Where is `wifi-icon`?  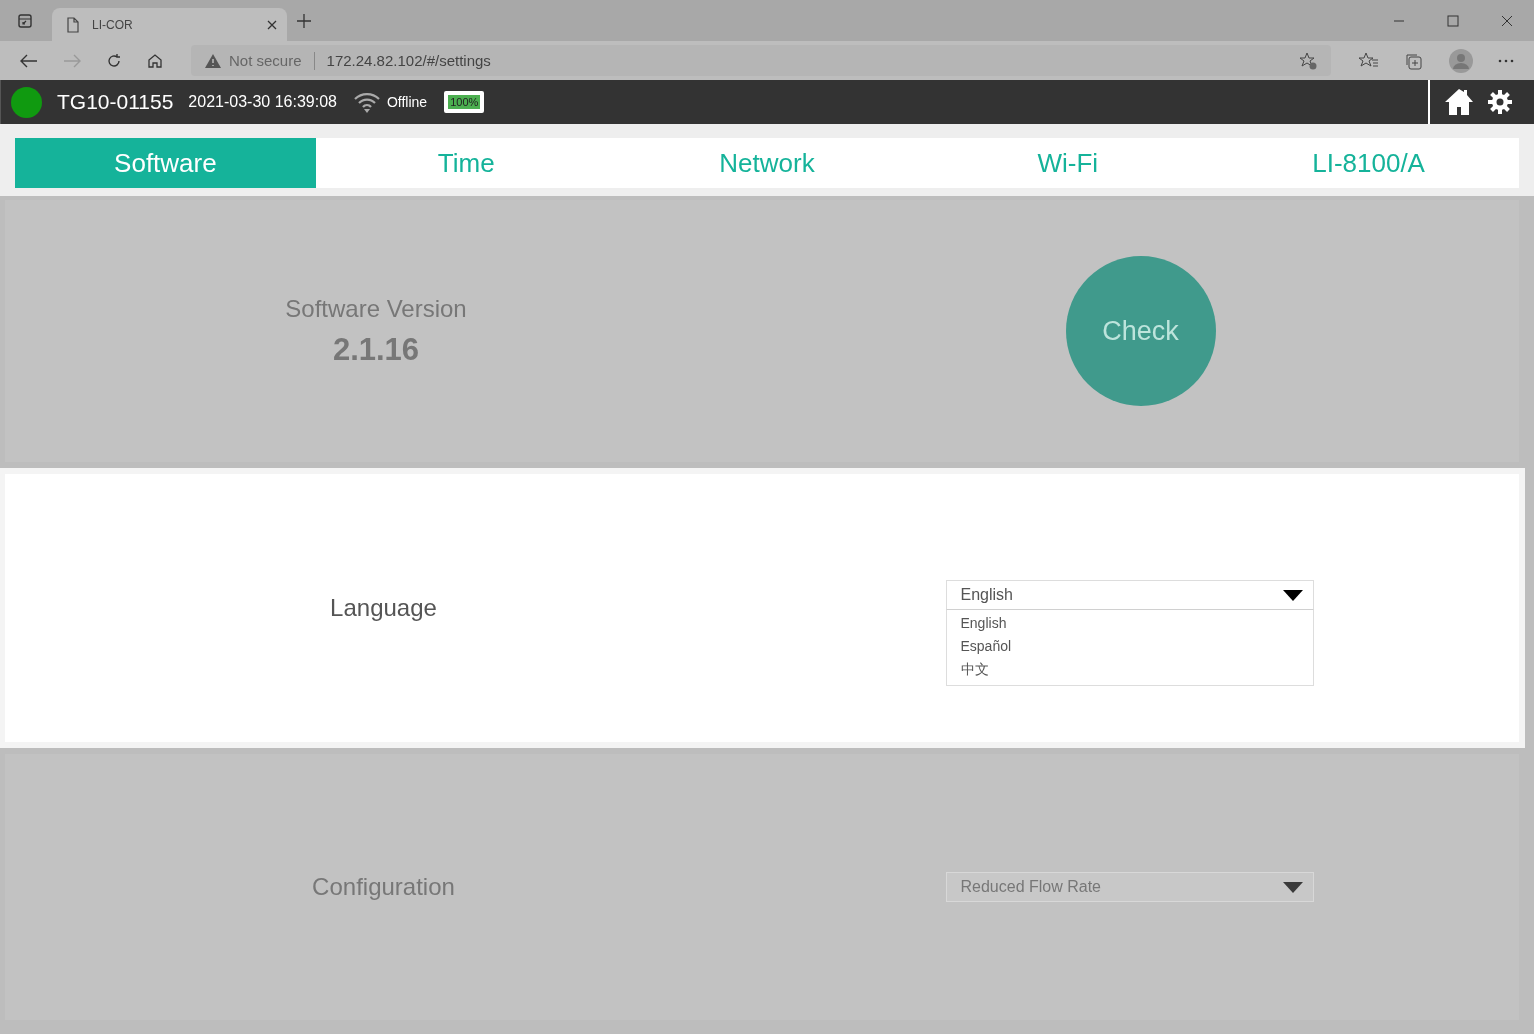
wifi-icon is located at coordinates (366, 102).